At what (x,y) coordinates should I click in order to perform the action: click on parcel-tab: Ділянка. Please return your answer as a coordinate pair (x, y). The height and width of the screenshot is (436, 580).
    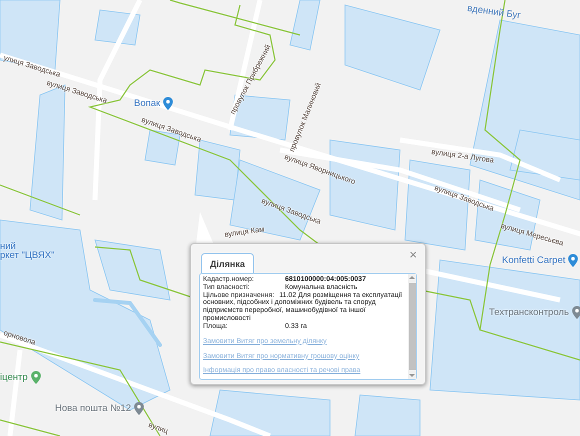
    Looking at the image, I should click on (227, 263).